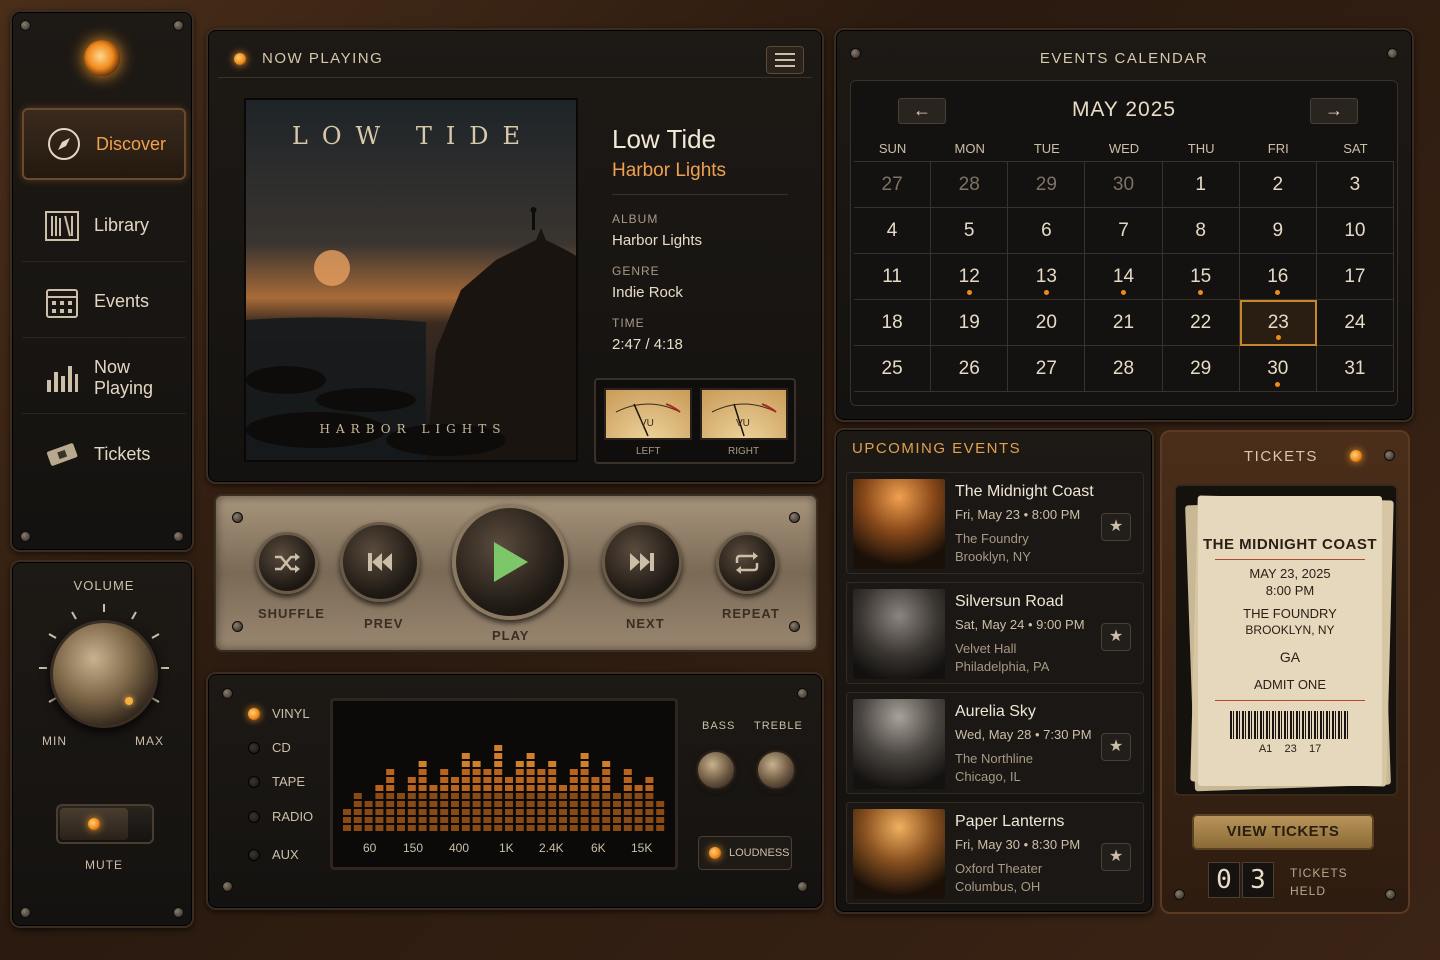 Image resolution: width=1440 pixels, height=960 pixels. What do you see at coordinates (287, 563) in the screenshot?
I see `shuffle-button` at bounding box center [287, 563].